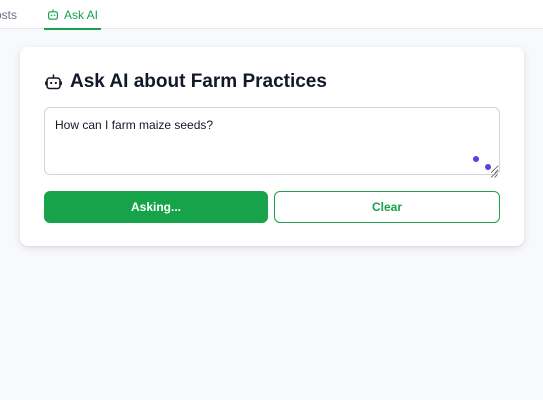 Image resolution: width=543 pixels, height=400 pixels. Describe the element at coordinates (387, 207) in the screenshot. I see `clear-button: Clear` at that location.